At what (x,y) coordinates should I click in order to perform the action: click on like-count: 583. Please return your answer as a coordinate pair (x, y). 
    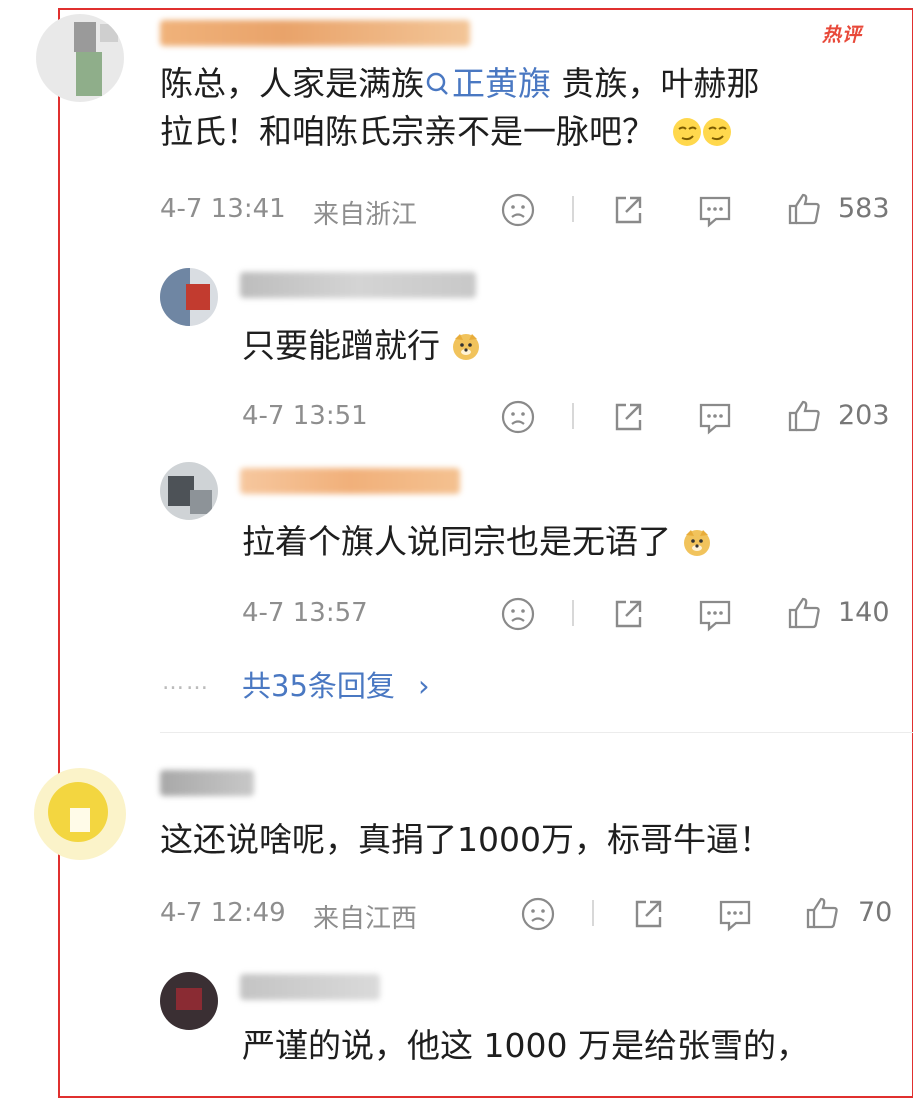
    Looking at the image, I should click on (864, 208).